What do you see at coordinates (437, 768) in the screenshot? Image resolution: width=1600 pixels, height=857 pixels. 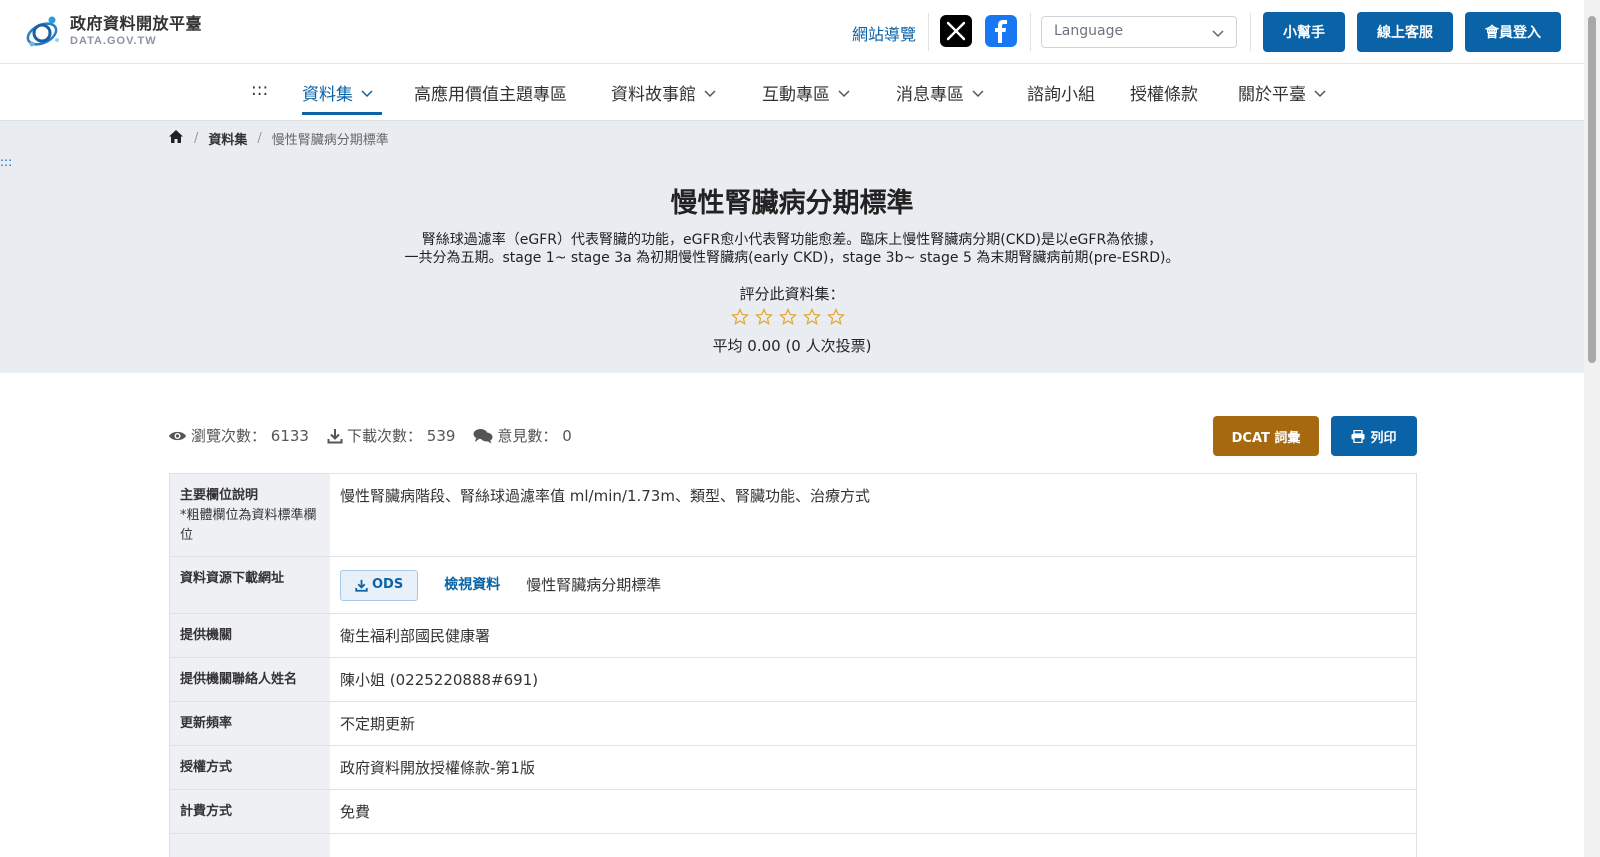 I see `license-value: 政府資料開放授權條款-第1版` at bounding box center [437, 768].